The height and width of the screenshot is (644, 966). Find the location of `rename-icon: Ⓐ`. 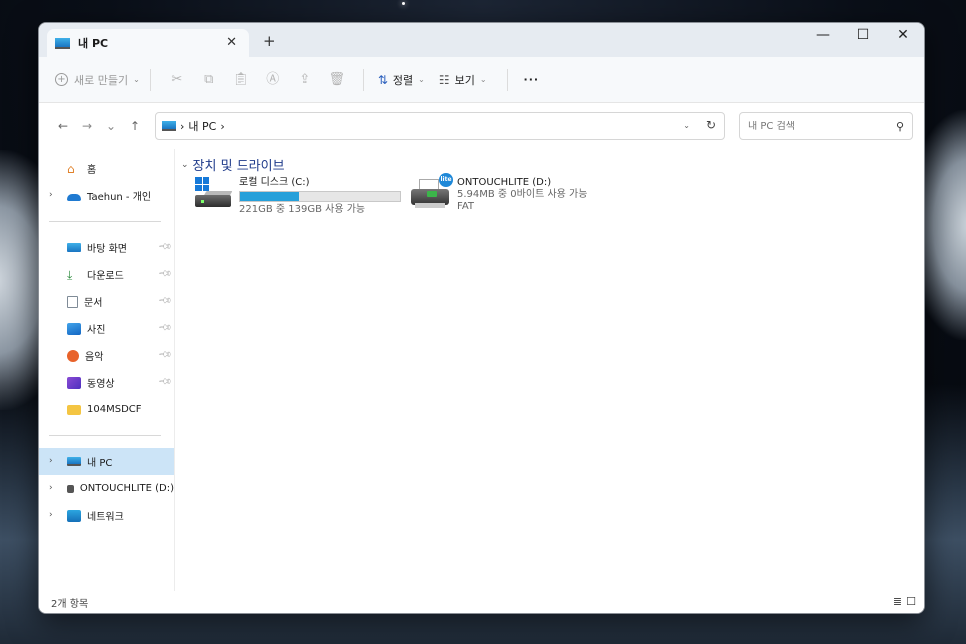

rename-icon: Ⓐ is located at coordinates (273, 80).